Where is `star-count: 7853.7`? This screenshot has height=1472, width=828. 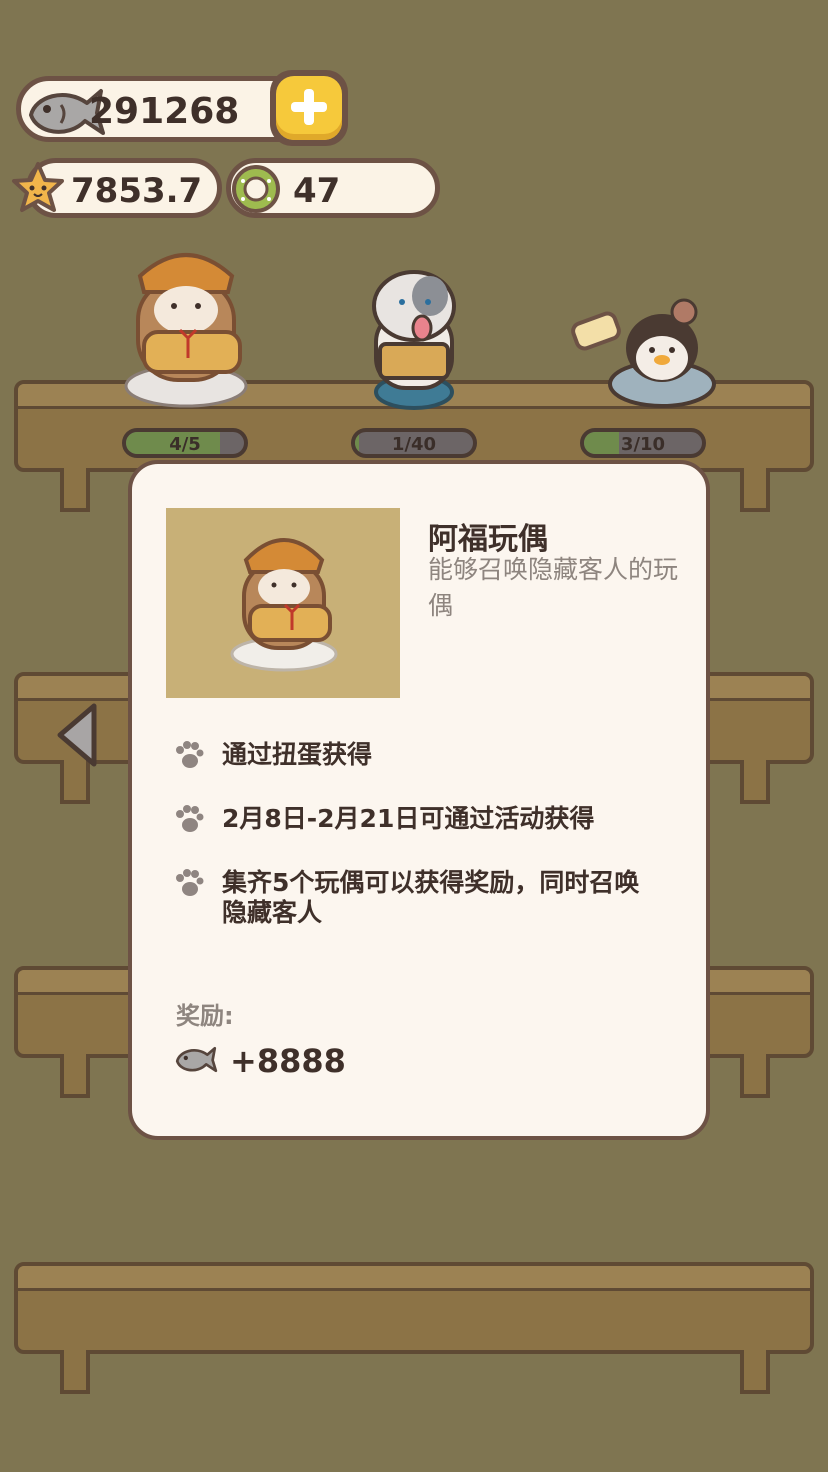 star-count: 7853.7 is located at coordinates (137, 191).